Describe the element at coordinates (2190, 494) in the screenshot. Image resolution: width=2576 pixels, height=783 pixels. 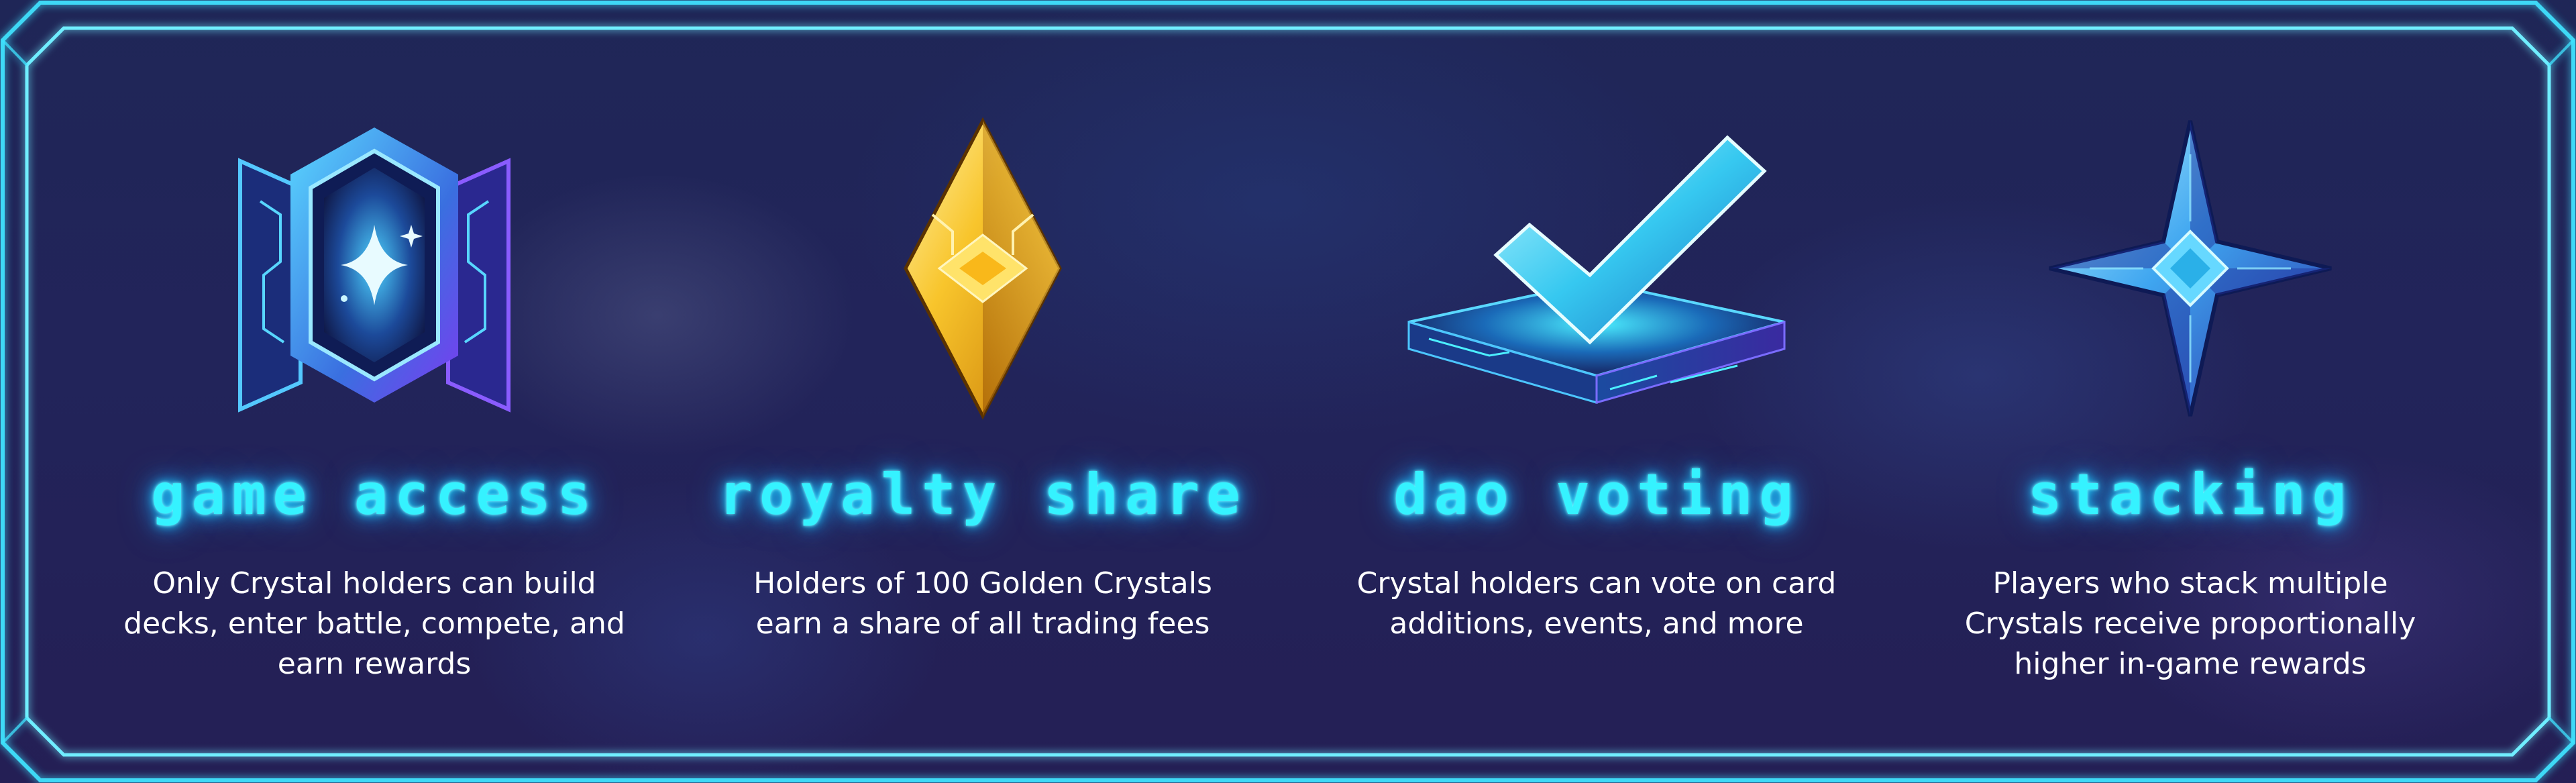
I see `feature-title: Stacking` at that location.